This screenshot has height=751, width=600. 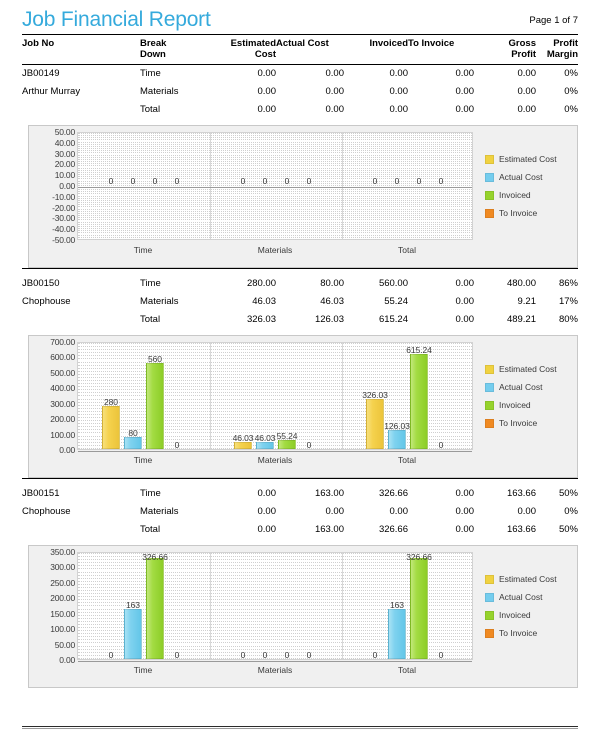 I want to click on cell-invoiced: 55.24, so click(x=396, y=301).